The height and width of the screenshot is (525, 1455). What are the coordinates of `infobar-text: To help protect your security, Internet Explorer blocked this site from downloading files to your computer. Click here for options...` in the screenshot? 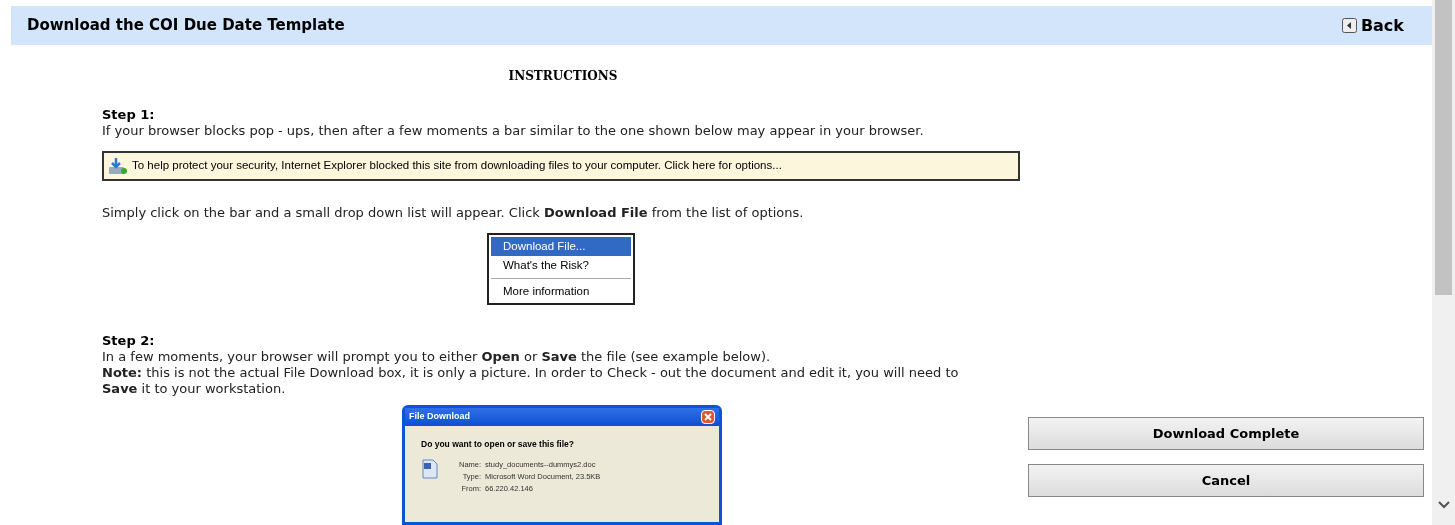 It's located at (457, 166).